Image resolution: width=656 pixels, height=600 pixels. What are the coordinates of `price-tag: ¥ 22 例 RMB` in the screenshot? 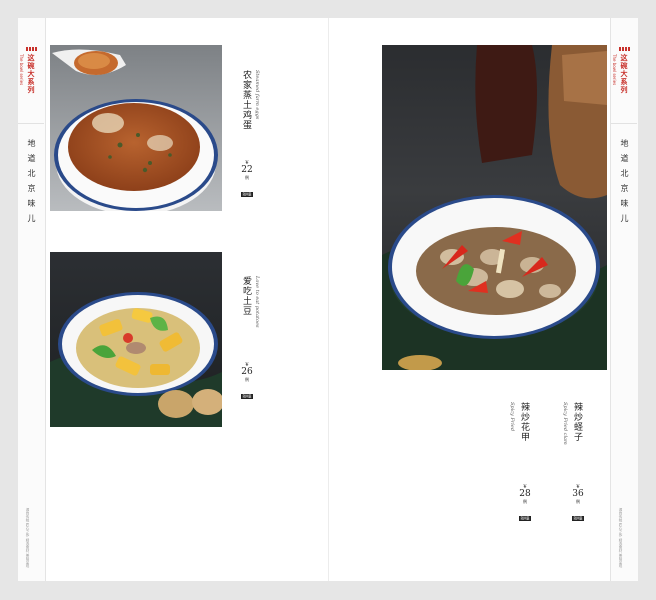 It's located at (247, 180).